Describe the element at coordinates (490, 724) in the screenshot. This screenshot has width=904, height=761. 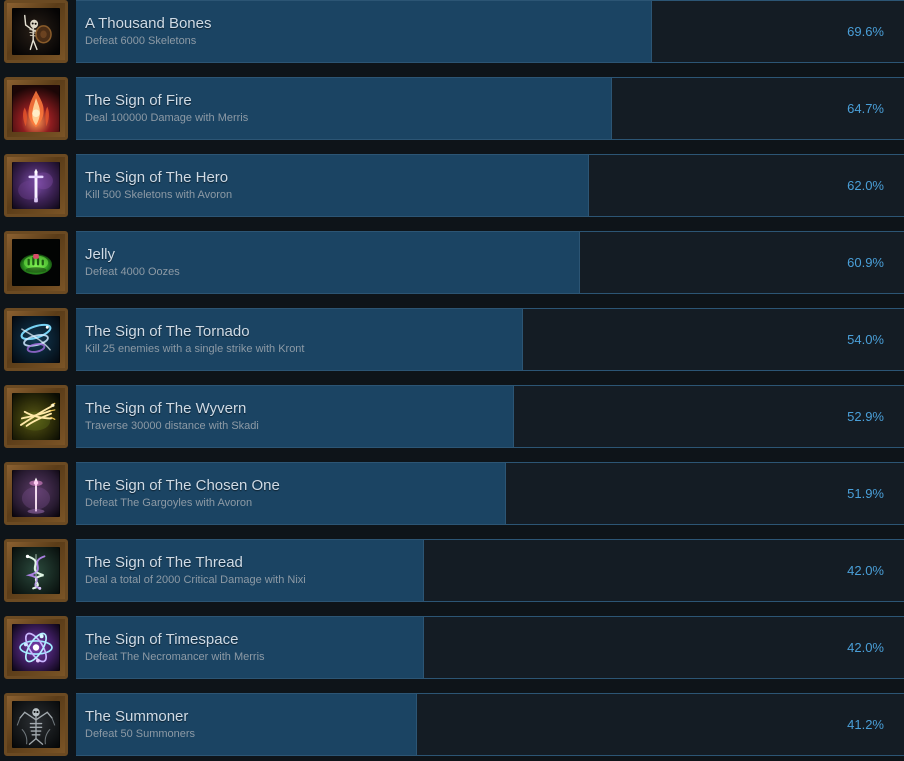
I see `achievement-progress-bar: The Summoner Defeat 50 Summoners 41.2%` at that location.